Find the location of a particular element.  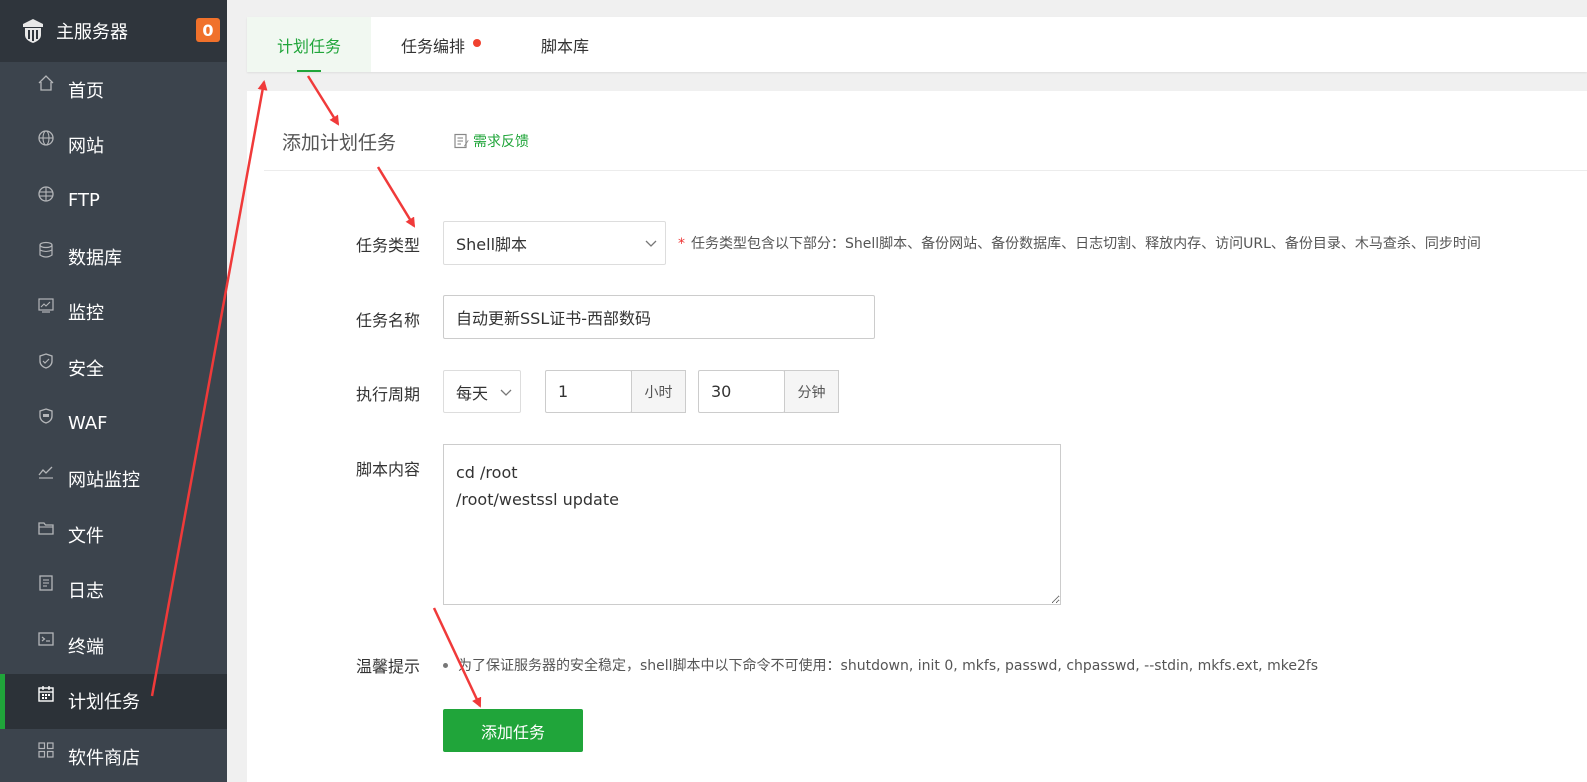

period-value: 每天 is located at coordinates (472, 393).